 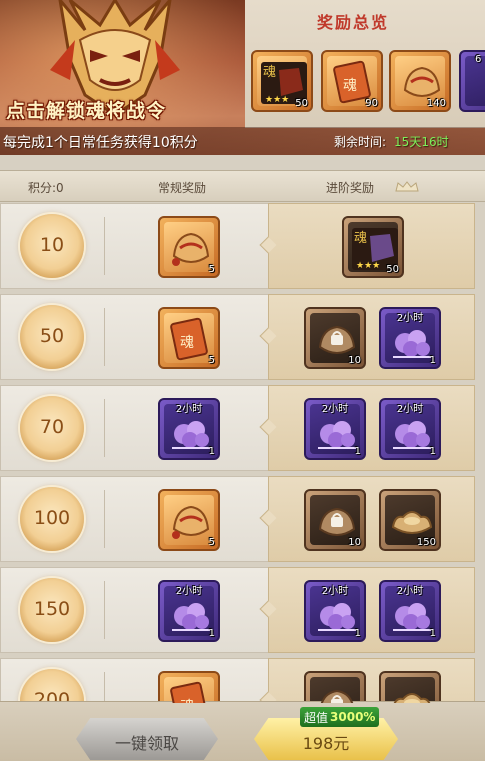 I want to click on reward-item: 魂5, so click(x=189, y=338).